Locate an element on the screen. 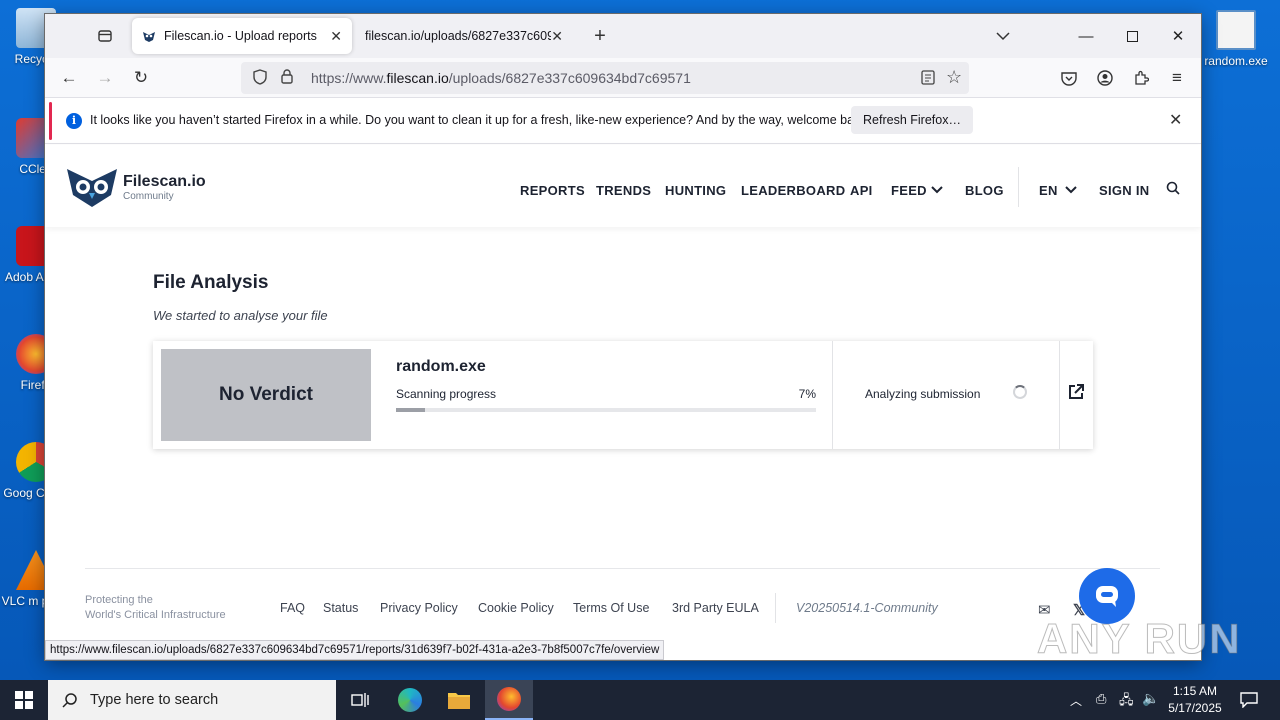 The image size is (1280, 720). edge-icon is located at coordinates (410, 700).